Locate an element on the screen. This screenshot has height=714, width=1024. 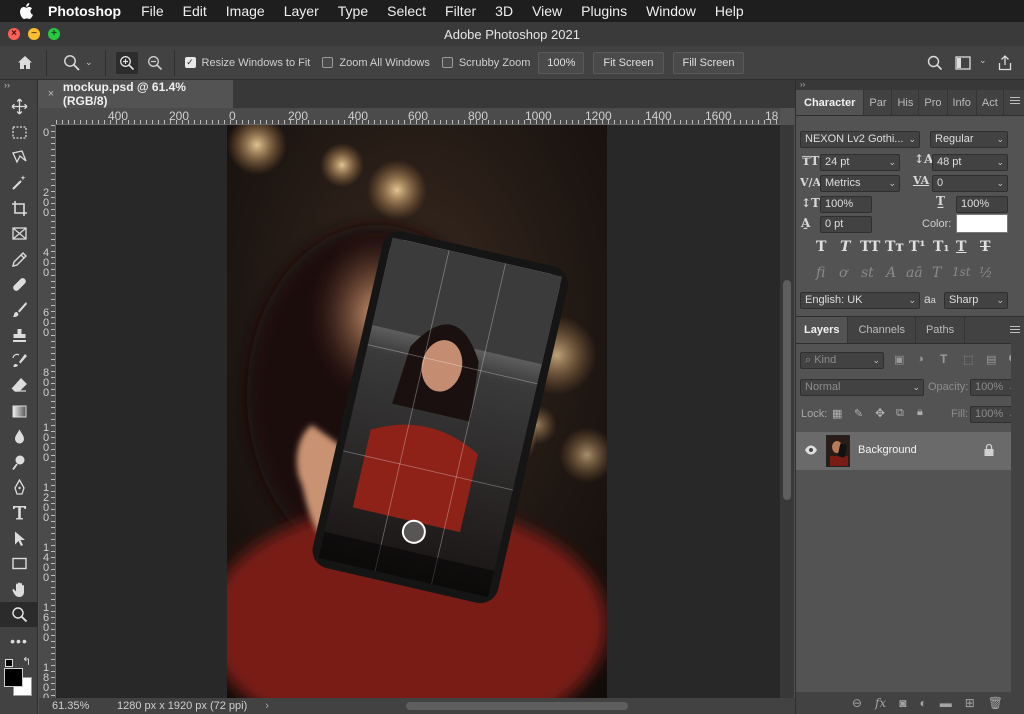
frame-tool is located at coordinates (19, 233).